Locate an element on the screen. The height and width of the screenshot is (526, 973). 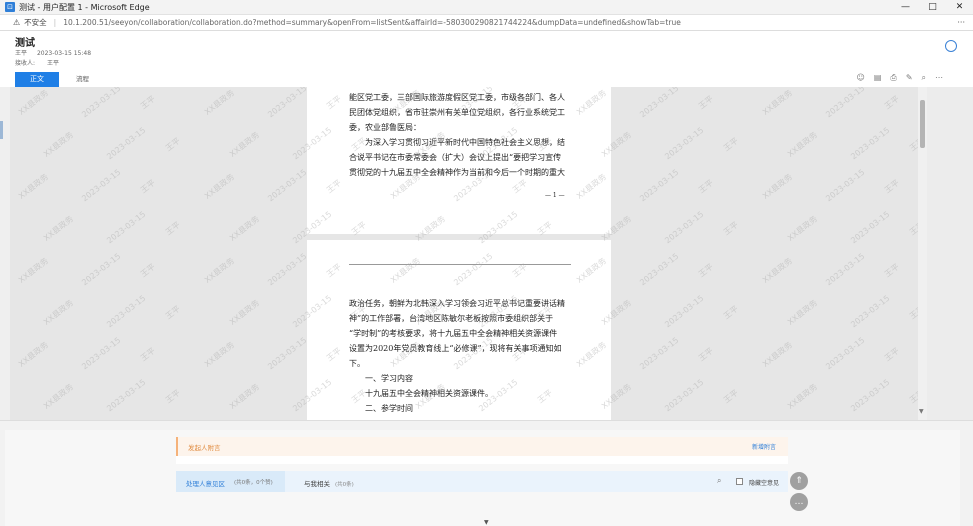
left-strip is located at coordinates (5, 253).